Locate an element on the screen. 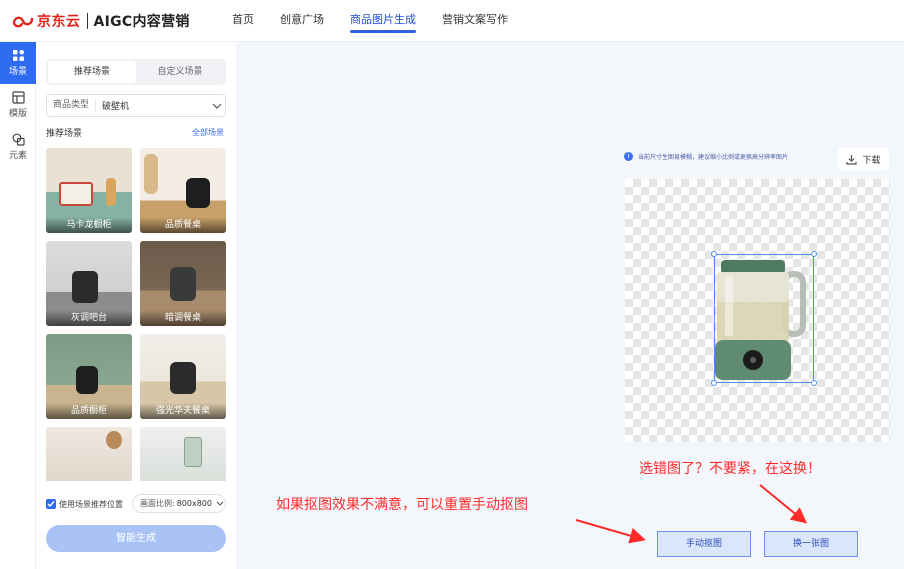 Image resolution: width=904 pixels, height=569 pixels. left-rail: 场景 模版 元素 is located at coordinates (18, 305).